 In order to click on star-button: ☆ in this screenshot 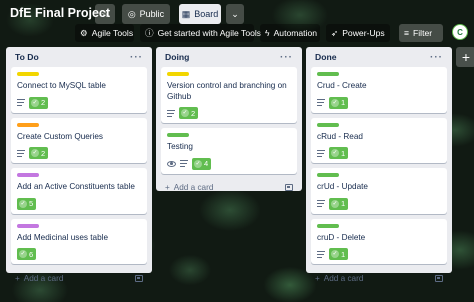, I will do `click(105, 14)`.